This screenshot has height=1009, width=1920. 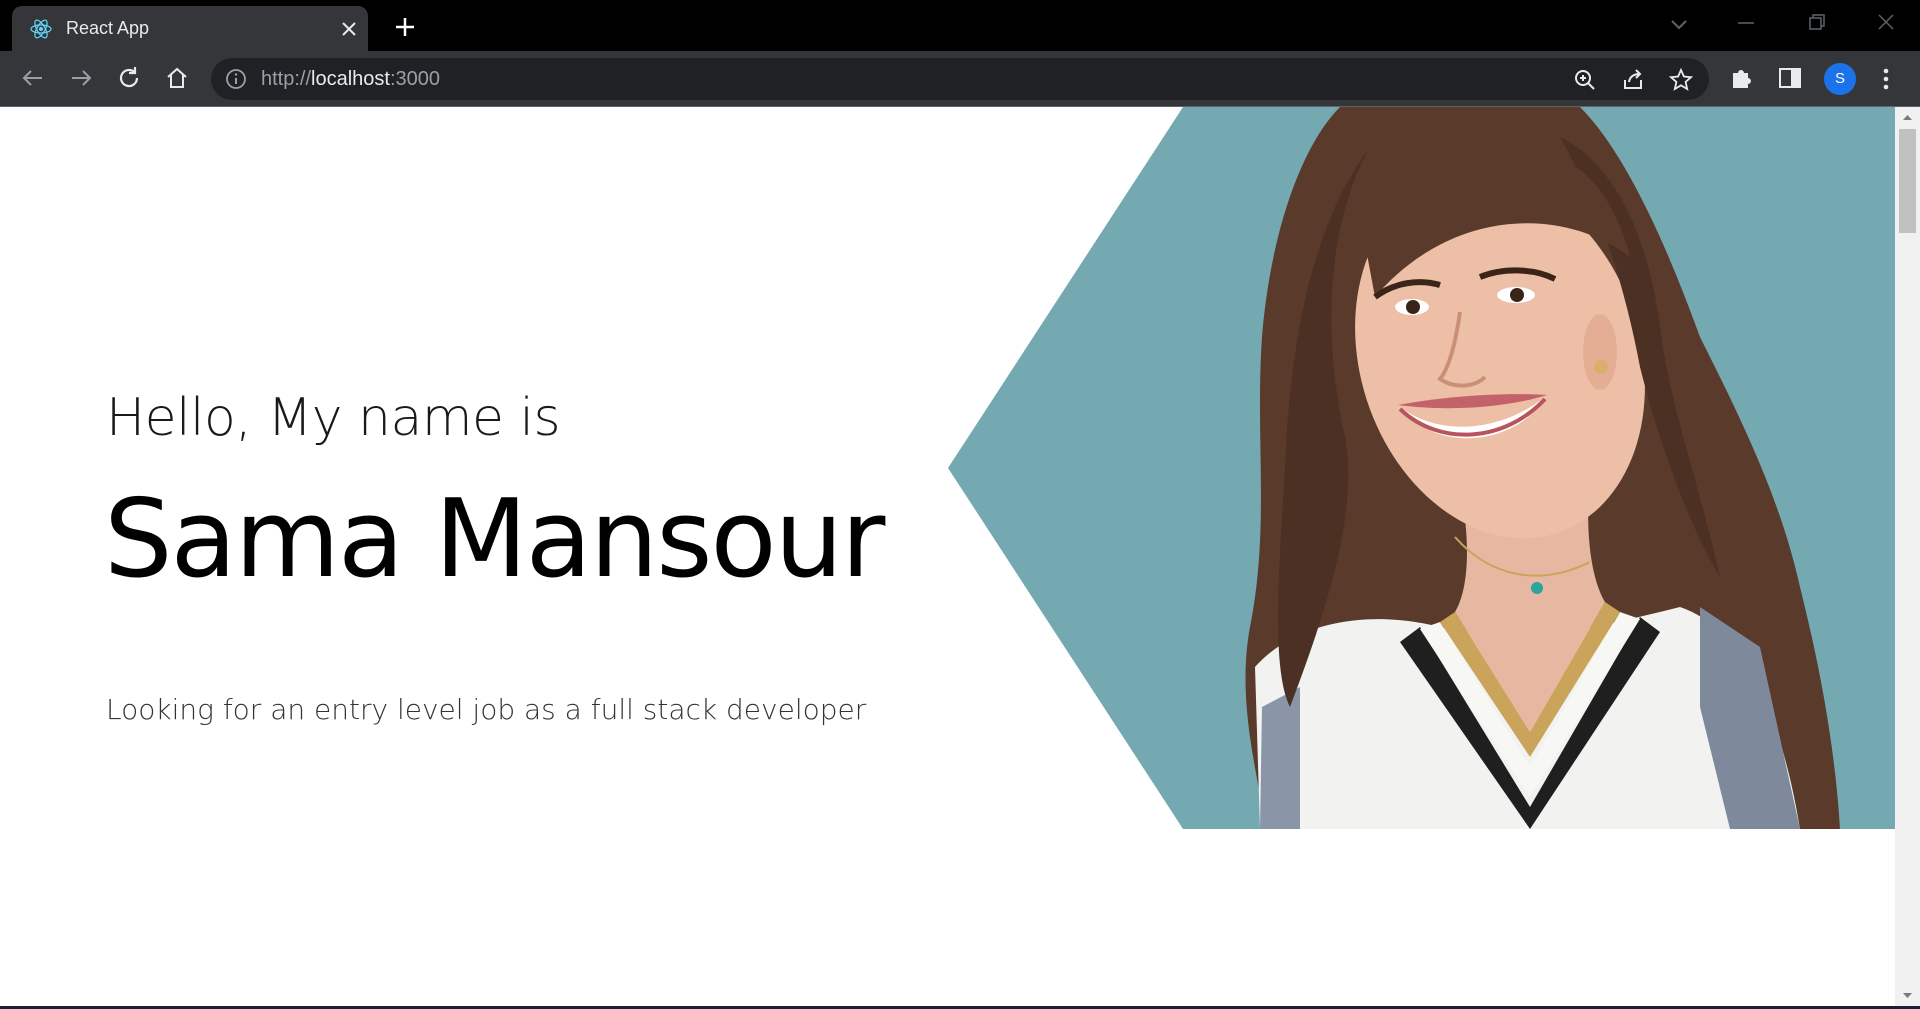 I want to click on kebab-menu-icon, so click(x=1886, y=79).